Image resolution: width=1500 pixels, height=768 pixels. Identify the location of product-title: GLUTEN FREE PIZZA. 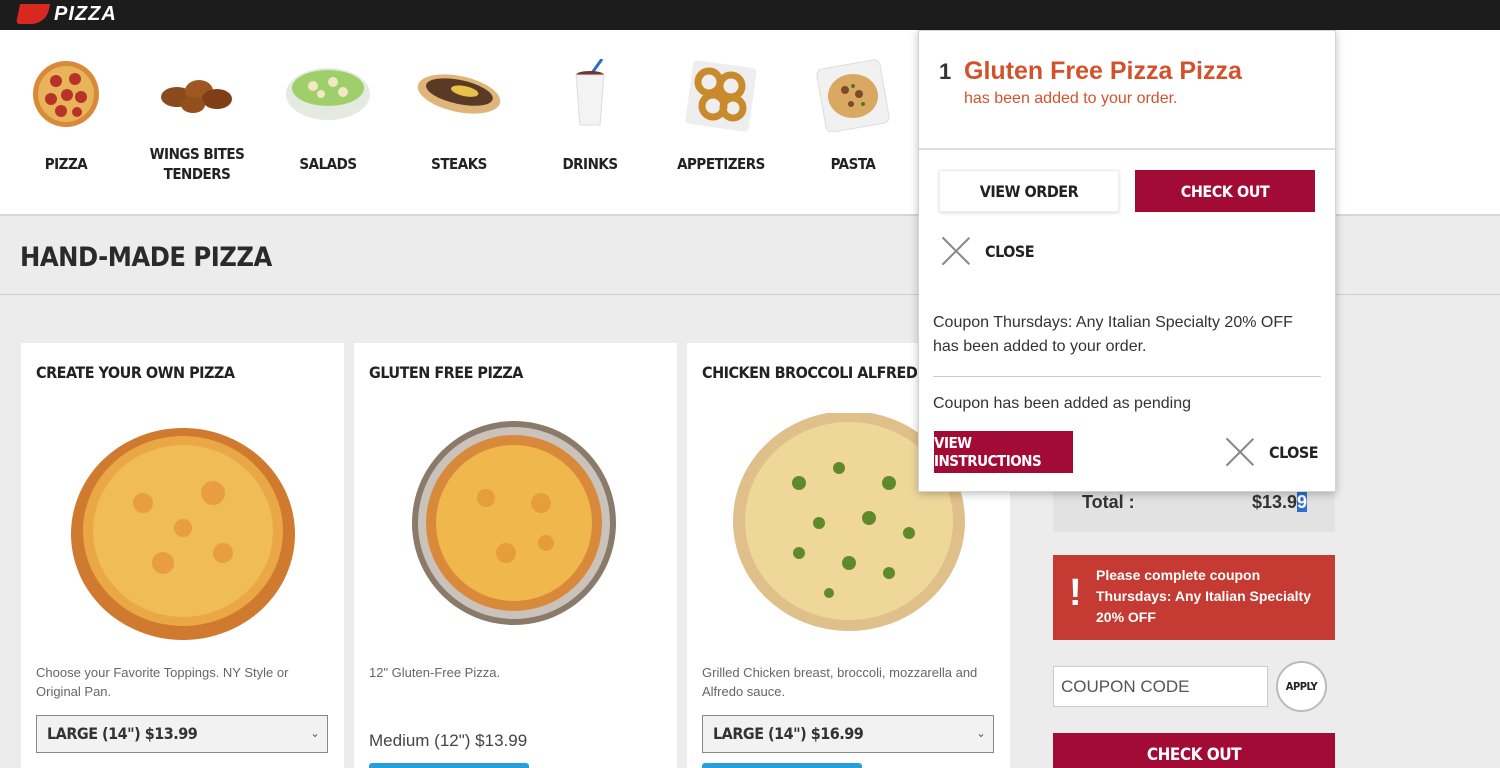
(446, 372).